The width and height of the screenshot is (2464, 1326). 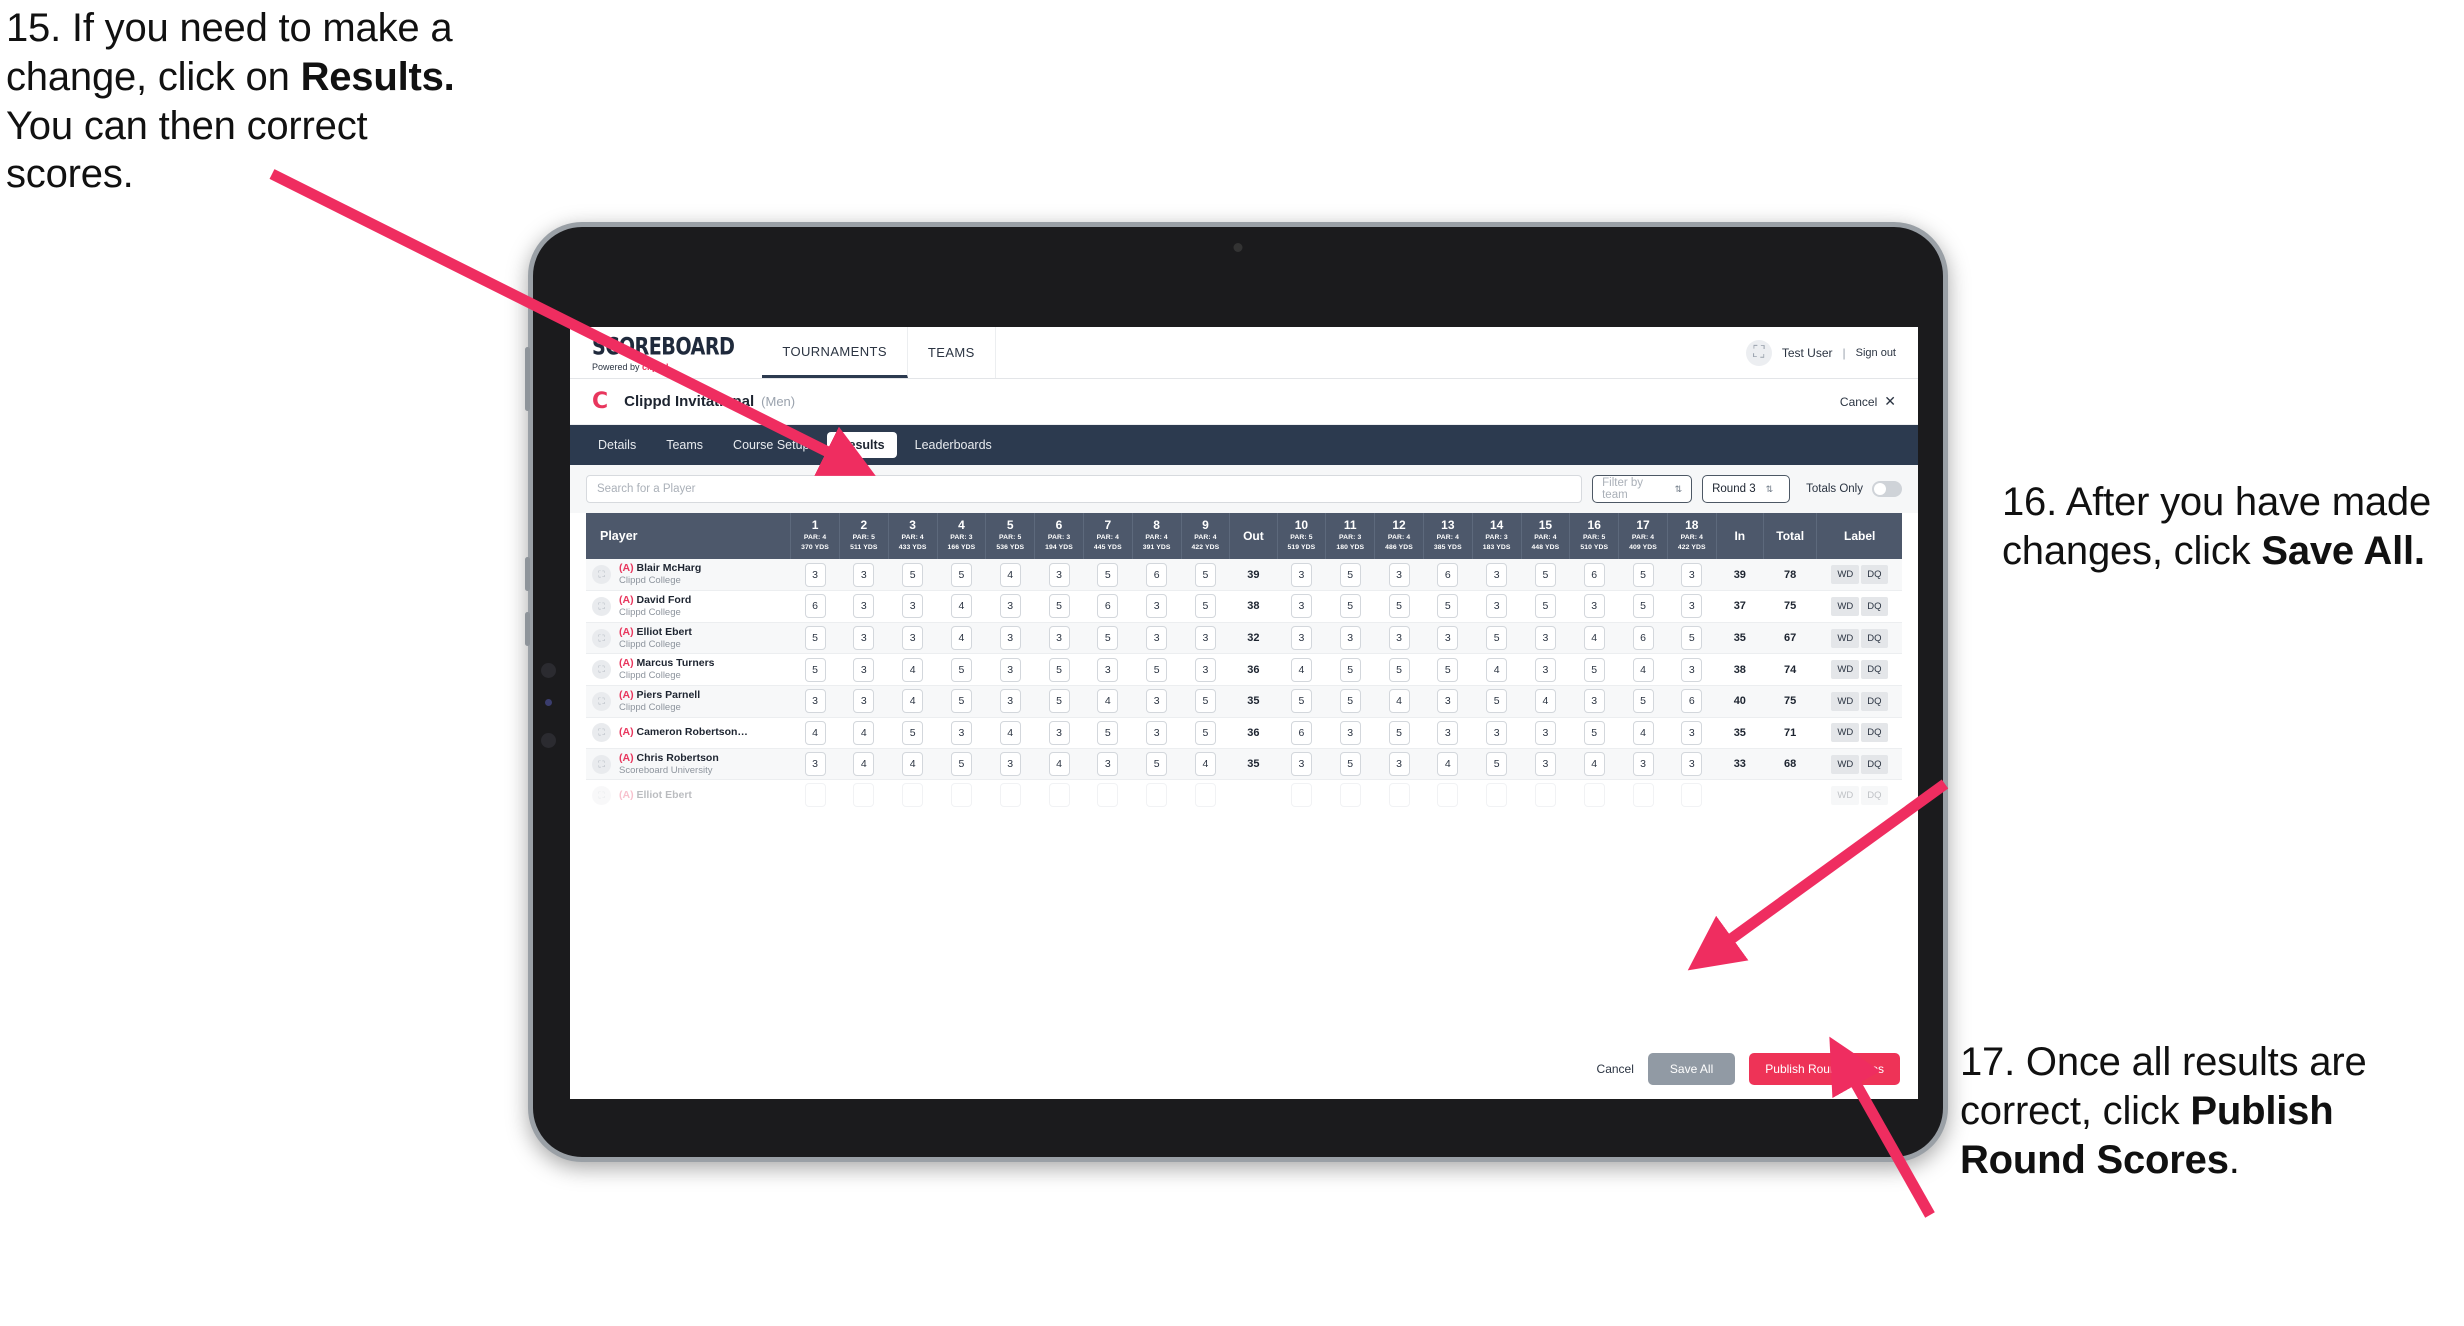 I want to click on score-cell-hole-10: 3, so click(x=1301, y=764).